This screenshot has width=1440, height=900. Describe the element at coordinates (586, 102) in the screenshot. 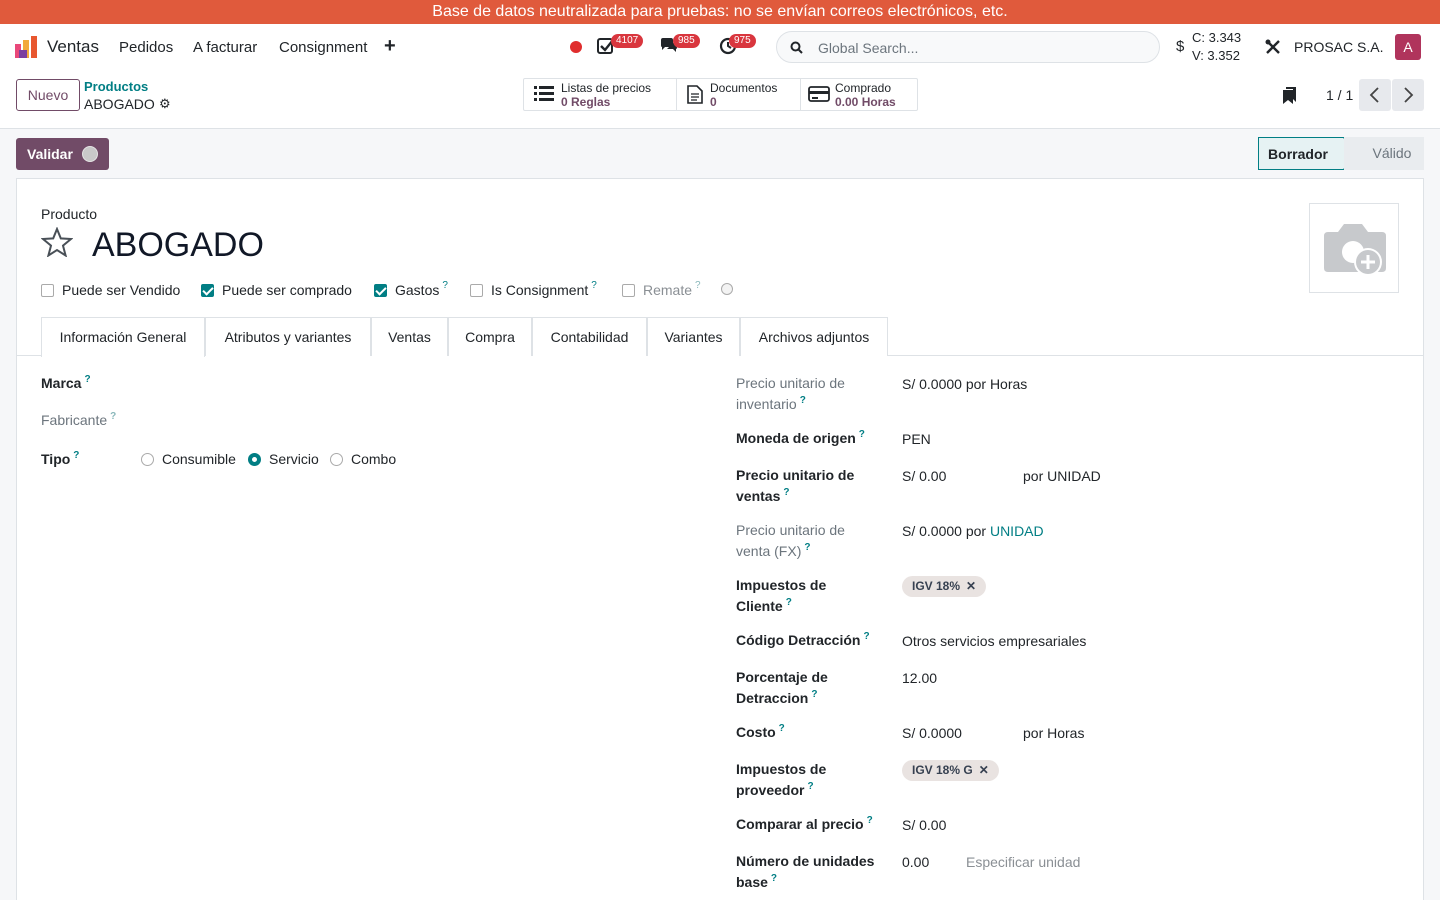

I see `pricelists-value: 0 Reglas` at that location.